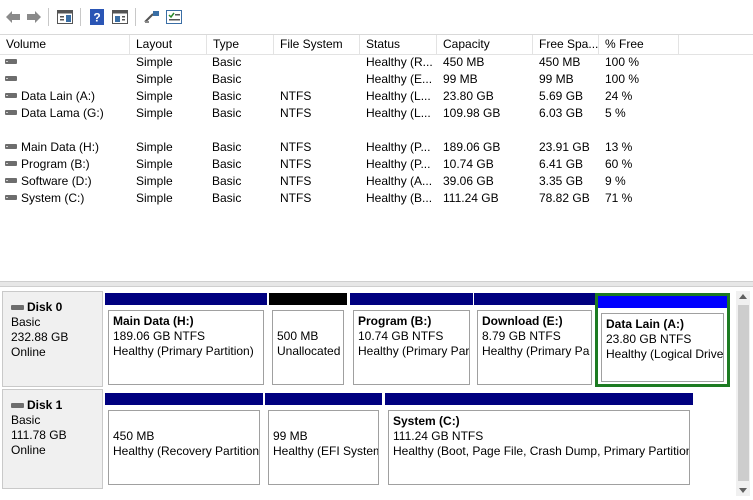 Image resolution: width=753 pixels, height=500 pixels. I want to click on partition-size: 99 MB, so click(290, 436).